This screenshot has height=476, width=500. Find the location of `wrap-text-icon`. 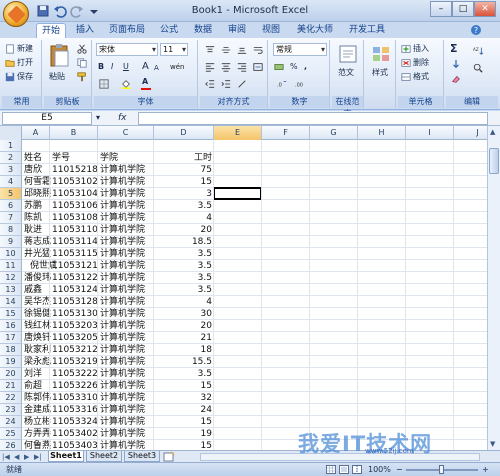

wrap-text-icon is located at coordinates (258, 50).